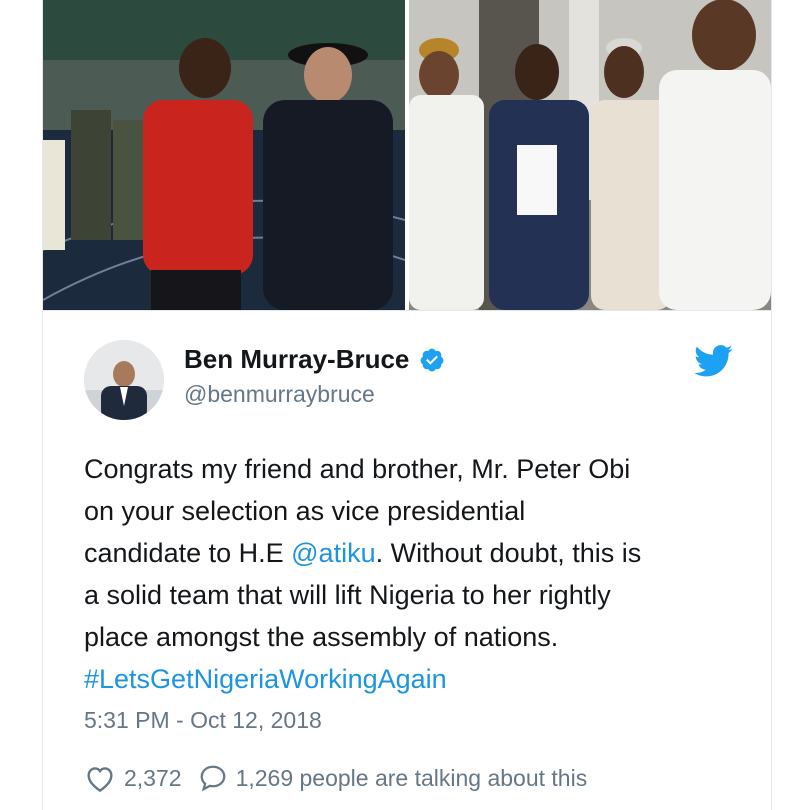 The height and width of the screenshot is (810, 810). I want to click on tweet-text-line: #LetsGetNigeriaWorkingAgain, so click(419, 679).